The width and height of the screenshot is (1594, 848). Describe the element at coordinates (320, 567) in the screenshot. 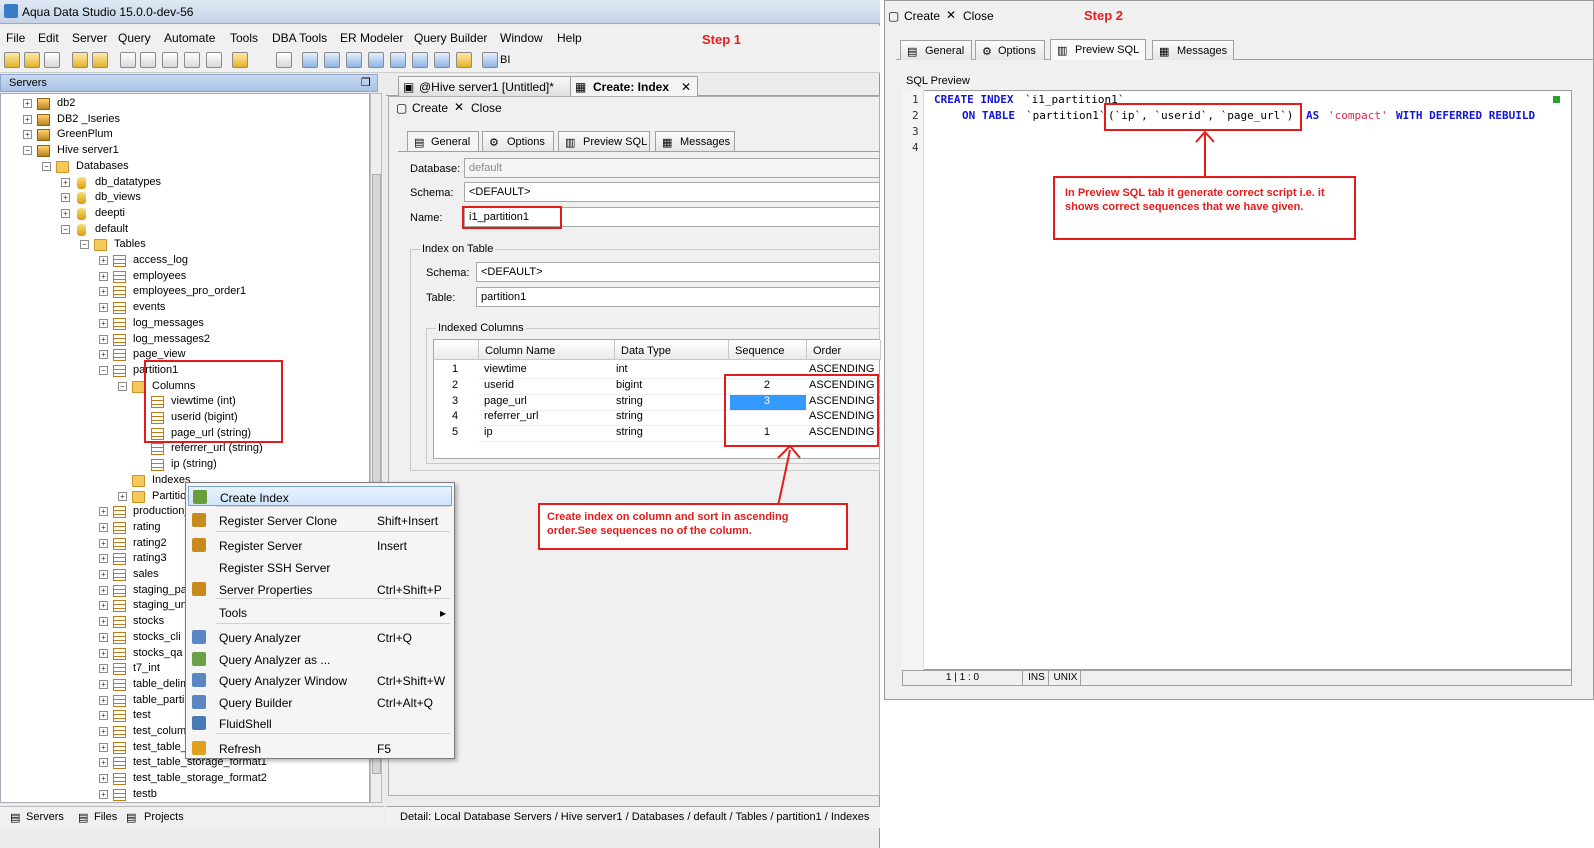

I see `context-menu-item: Register SSH Server` at that location.